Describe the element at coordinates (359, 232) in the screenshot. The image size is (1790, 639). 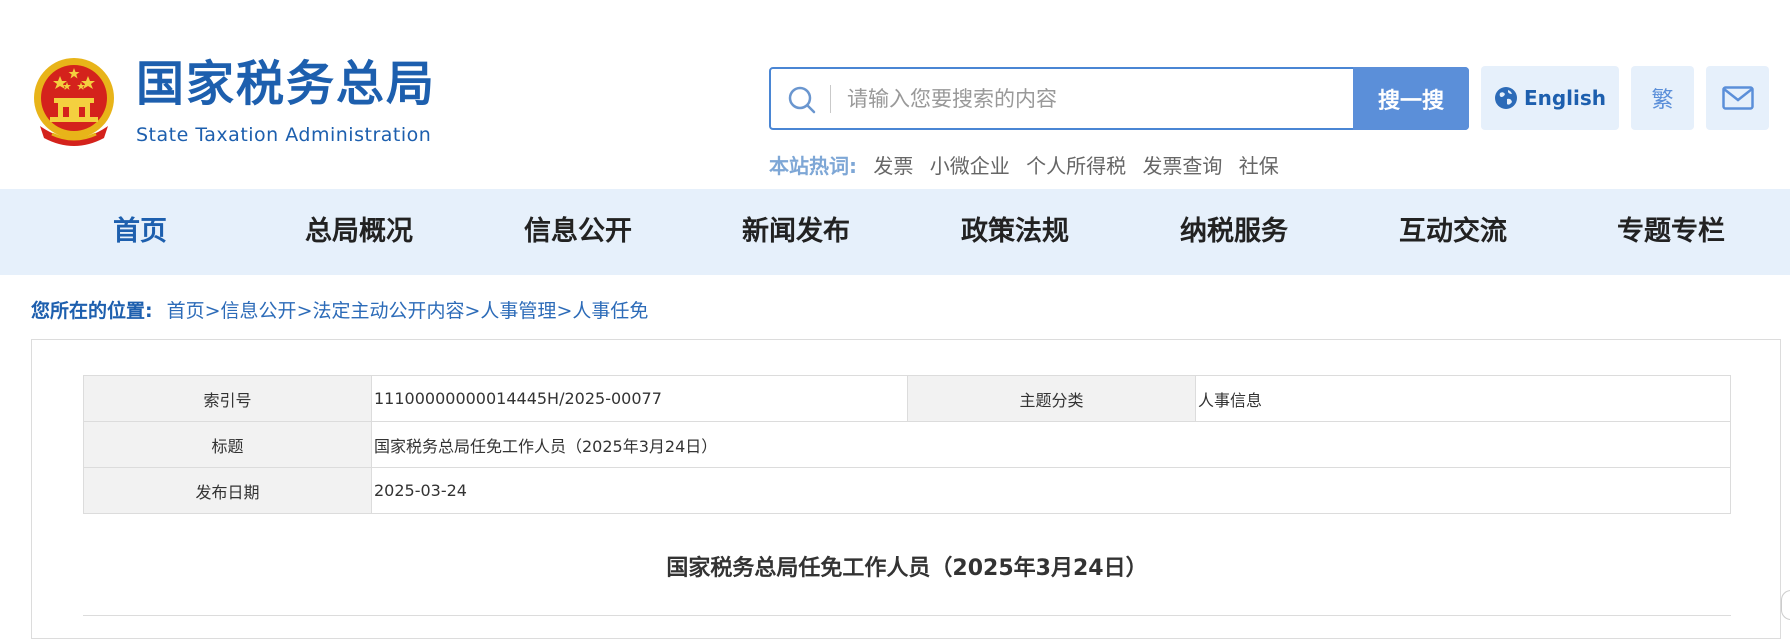
I see `nav-item-overview: 总局概况` at that location.